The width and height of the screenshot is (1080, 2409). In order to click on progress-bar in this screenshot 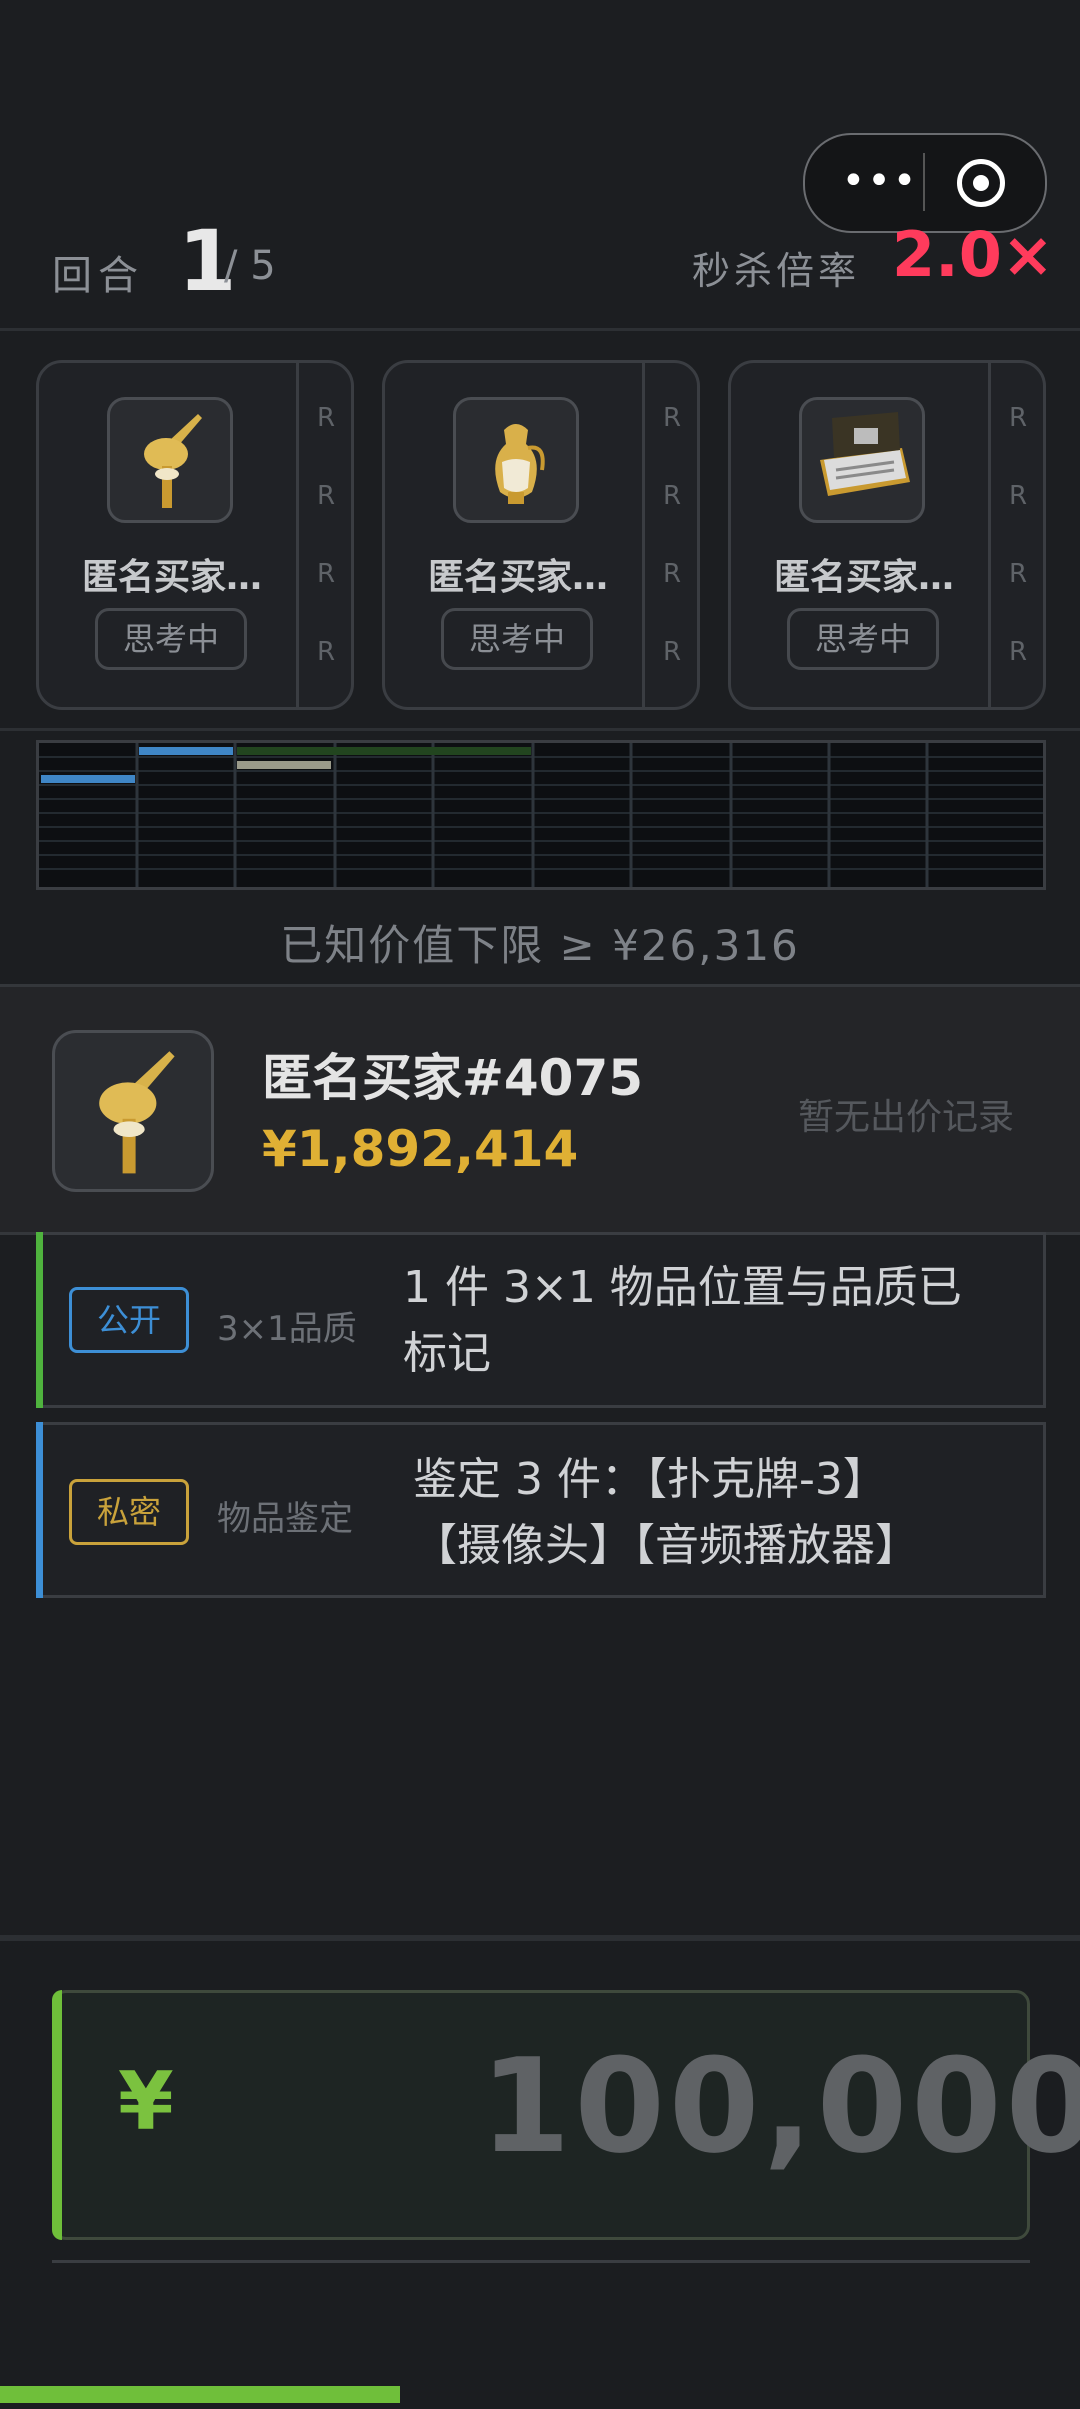, I will do `click(200, 2394)`.